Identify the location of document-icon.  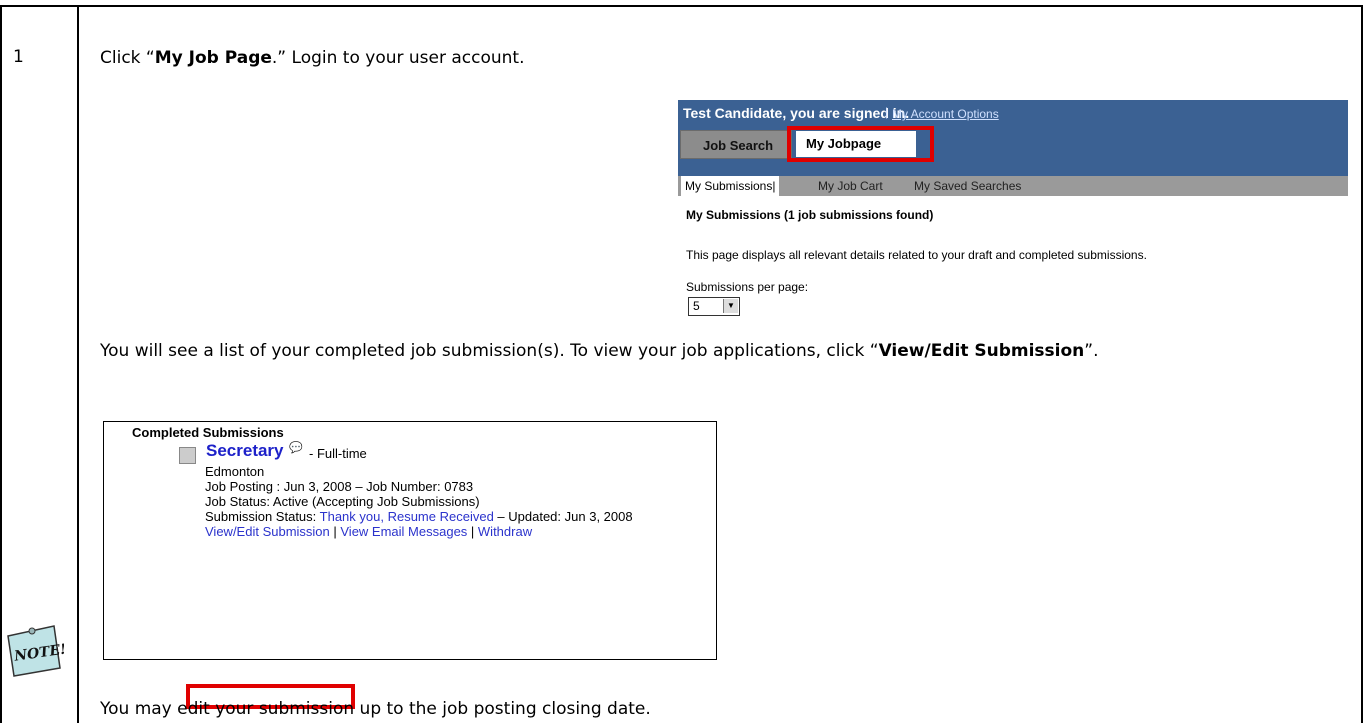
(187, 455).